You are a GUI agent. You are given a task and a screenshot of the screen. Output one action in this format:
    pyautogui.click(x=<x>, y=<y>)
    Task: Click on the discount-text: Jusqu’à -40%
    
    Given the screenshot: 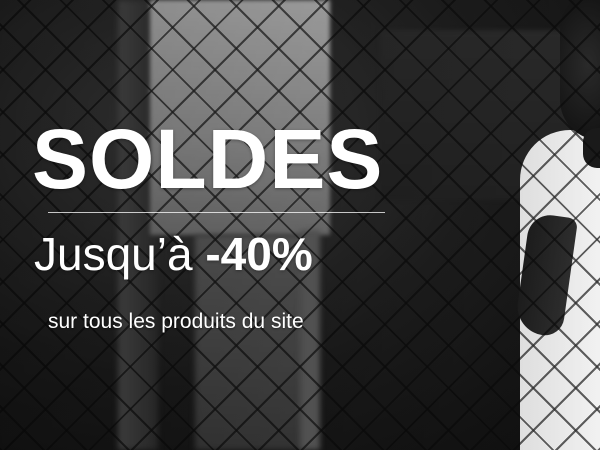 What is the action you would take?
    pyautogui.click(x=173, y=254)
    